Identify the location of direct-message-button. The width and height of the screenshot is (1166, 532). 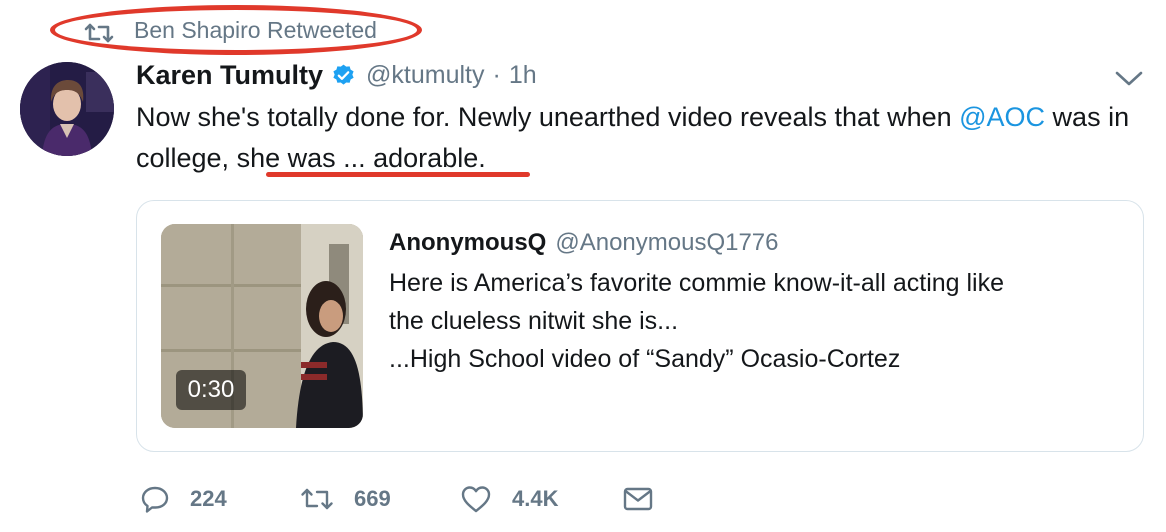
(638, 499).